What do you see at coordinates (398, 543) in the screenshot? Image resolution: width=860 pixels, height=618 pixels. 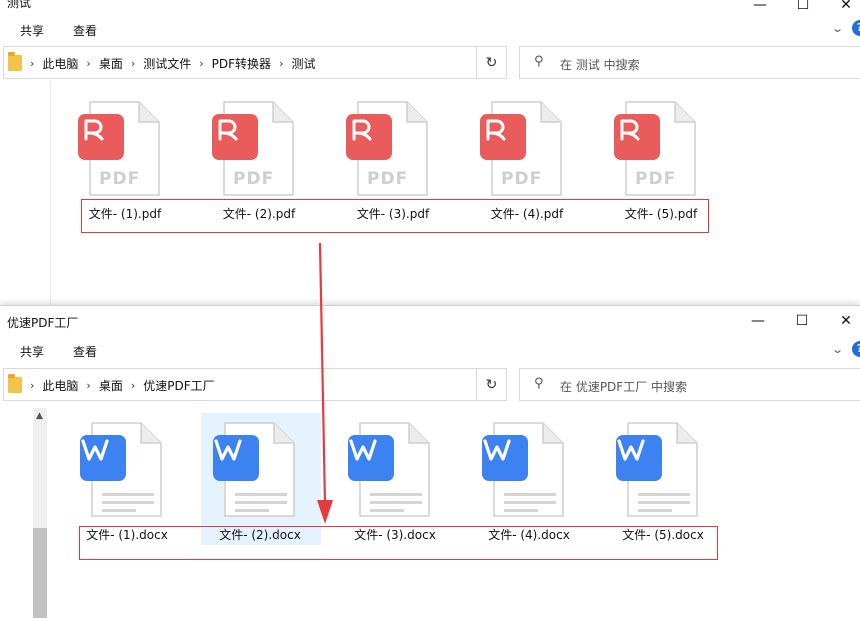 I see `highlight-box-docx` at bounding box center [398, 543].